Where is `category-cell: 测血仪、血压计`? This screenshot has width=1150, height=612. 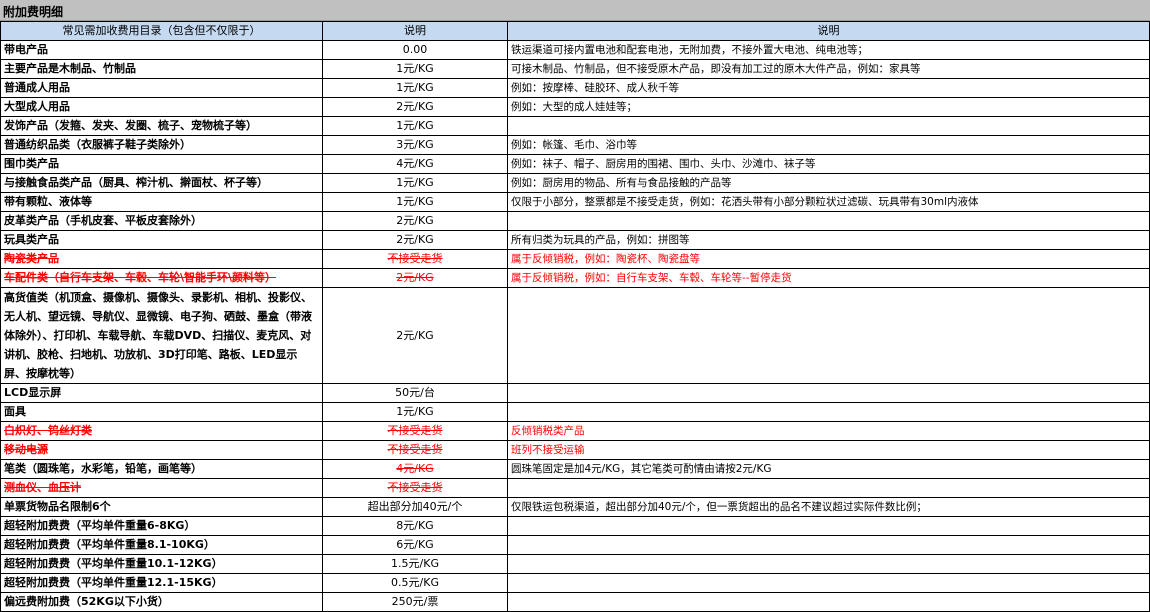
category-cell: 测血仪、血压计 is located at coordinates (161, 488).